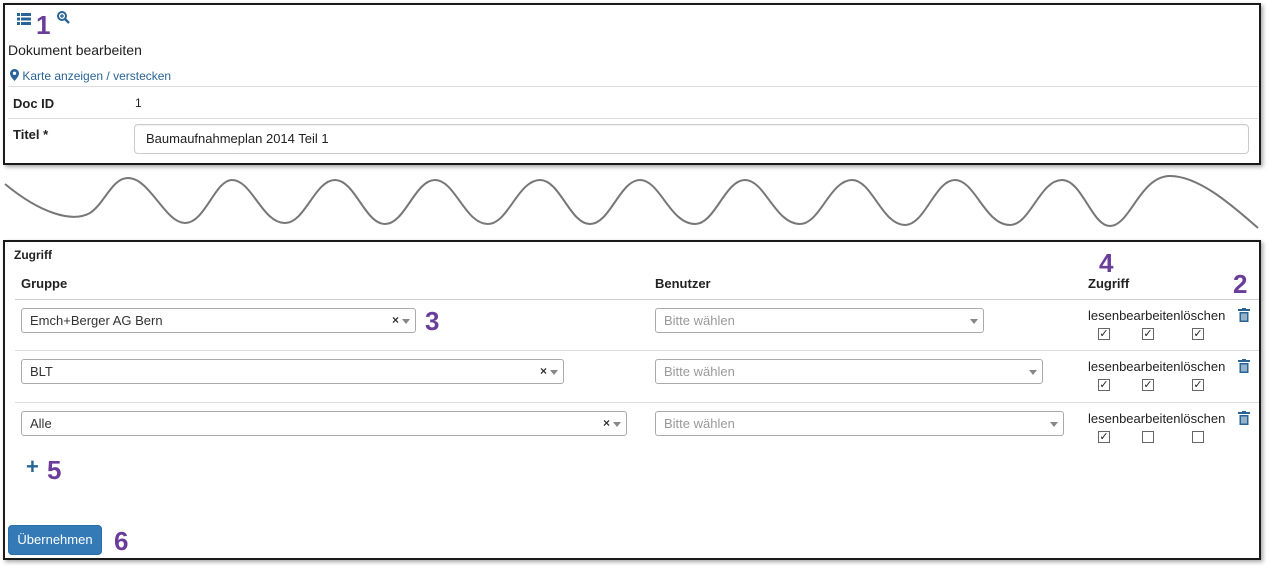  I want to click on page-title: Dokument bearbeiten, so click(75, 50).